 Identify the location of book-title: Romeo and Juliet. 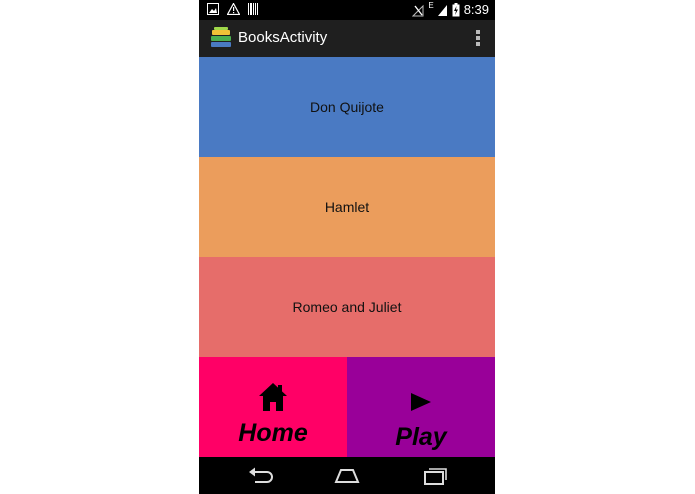
(347, 307).